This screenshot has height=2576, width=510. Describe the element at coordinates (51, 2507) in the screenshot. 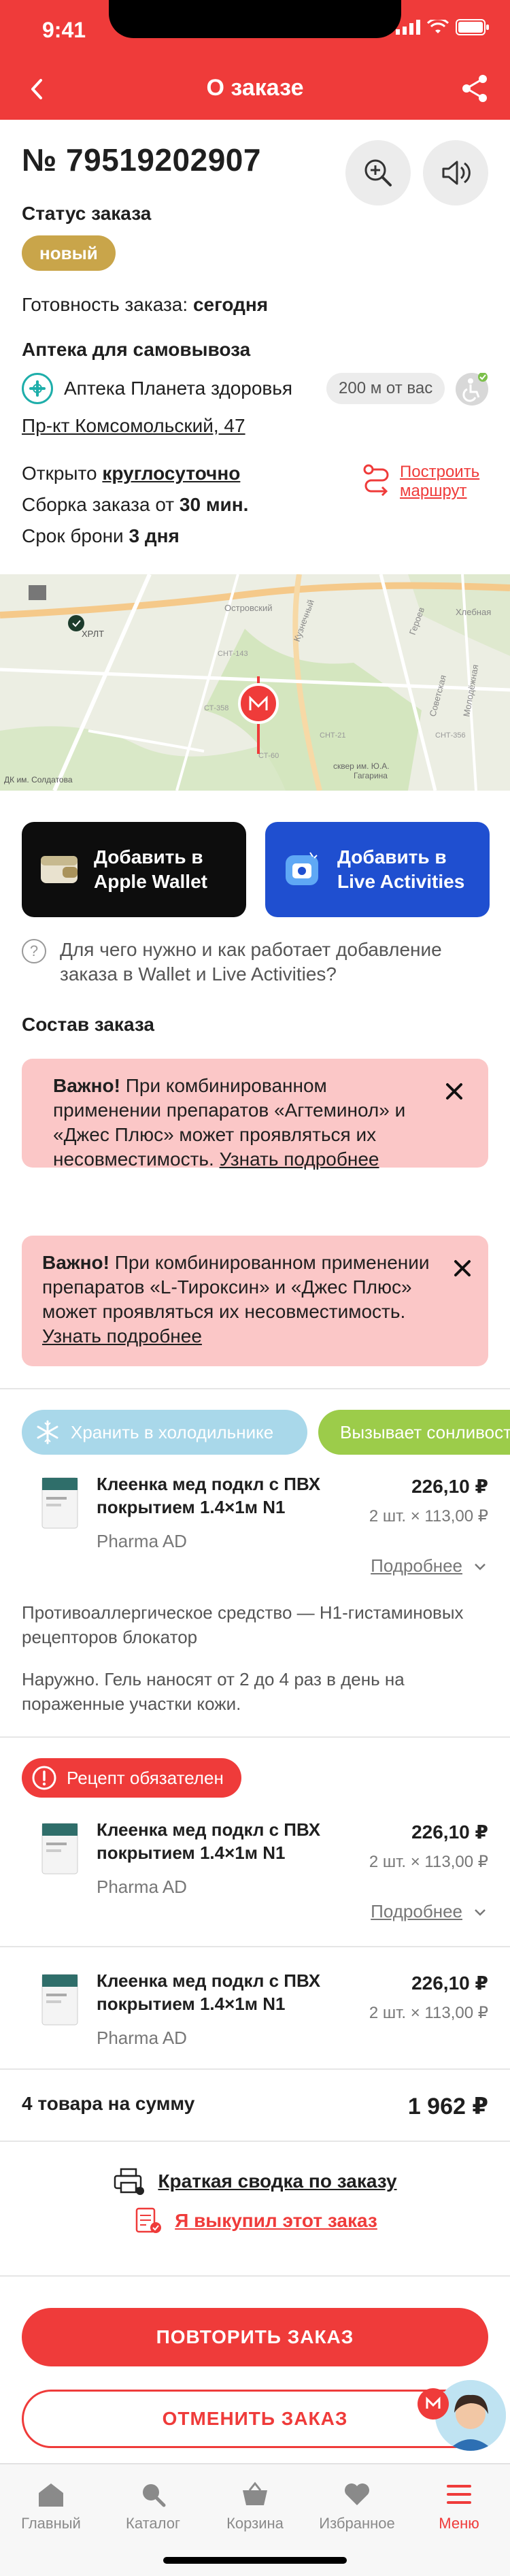

I see `tab-home: Главный` at that location.